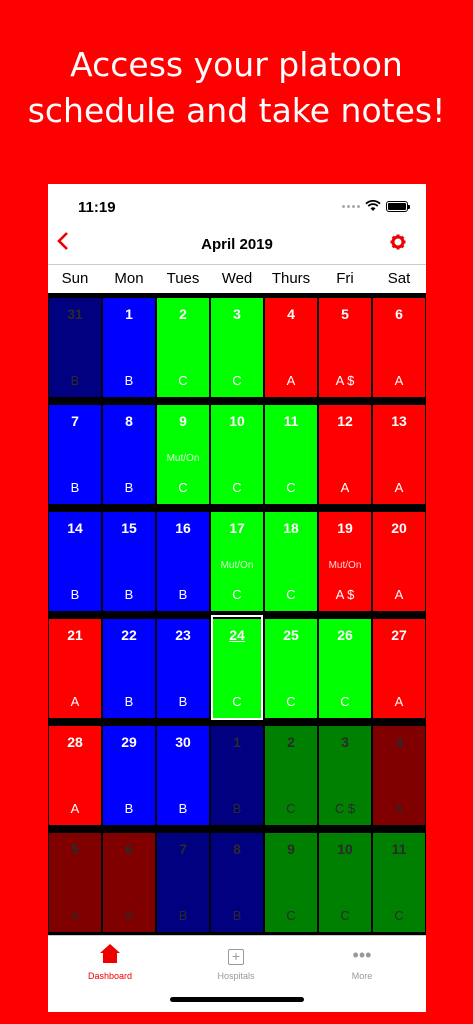 This screenshot has width=473, height=1024. What do you see at coordinates (110, 976) in the screenshot?
I see `tab-label: Dashboard` at bounding box center [110, 976].